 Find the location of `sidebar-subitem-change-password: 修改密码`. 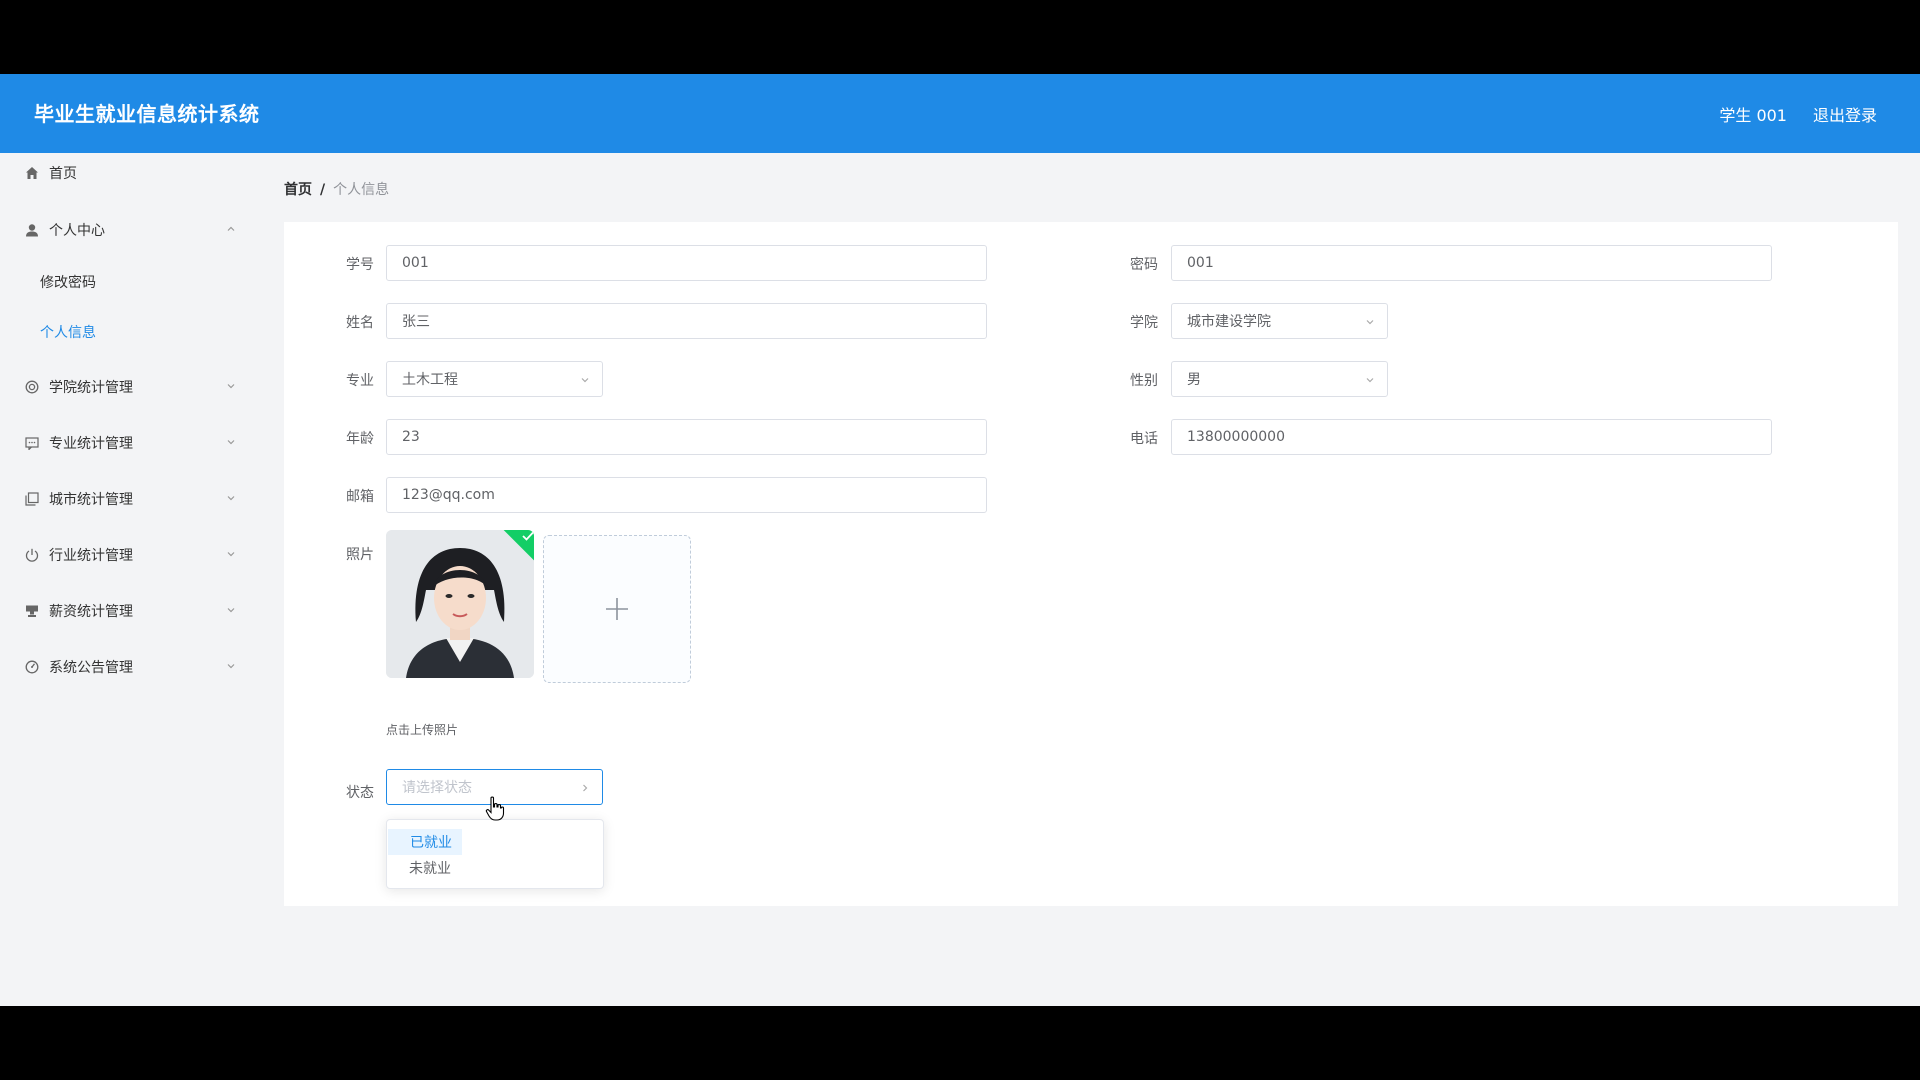

sidebar-subitem-change-password: 修改密码 is located at coordinates (131, 282).